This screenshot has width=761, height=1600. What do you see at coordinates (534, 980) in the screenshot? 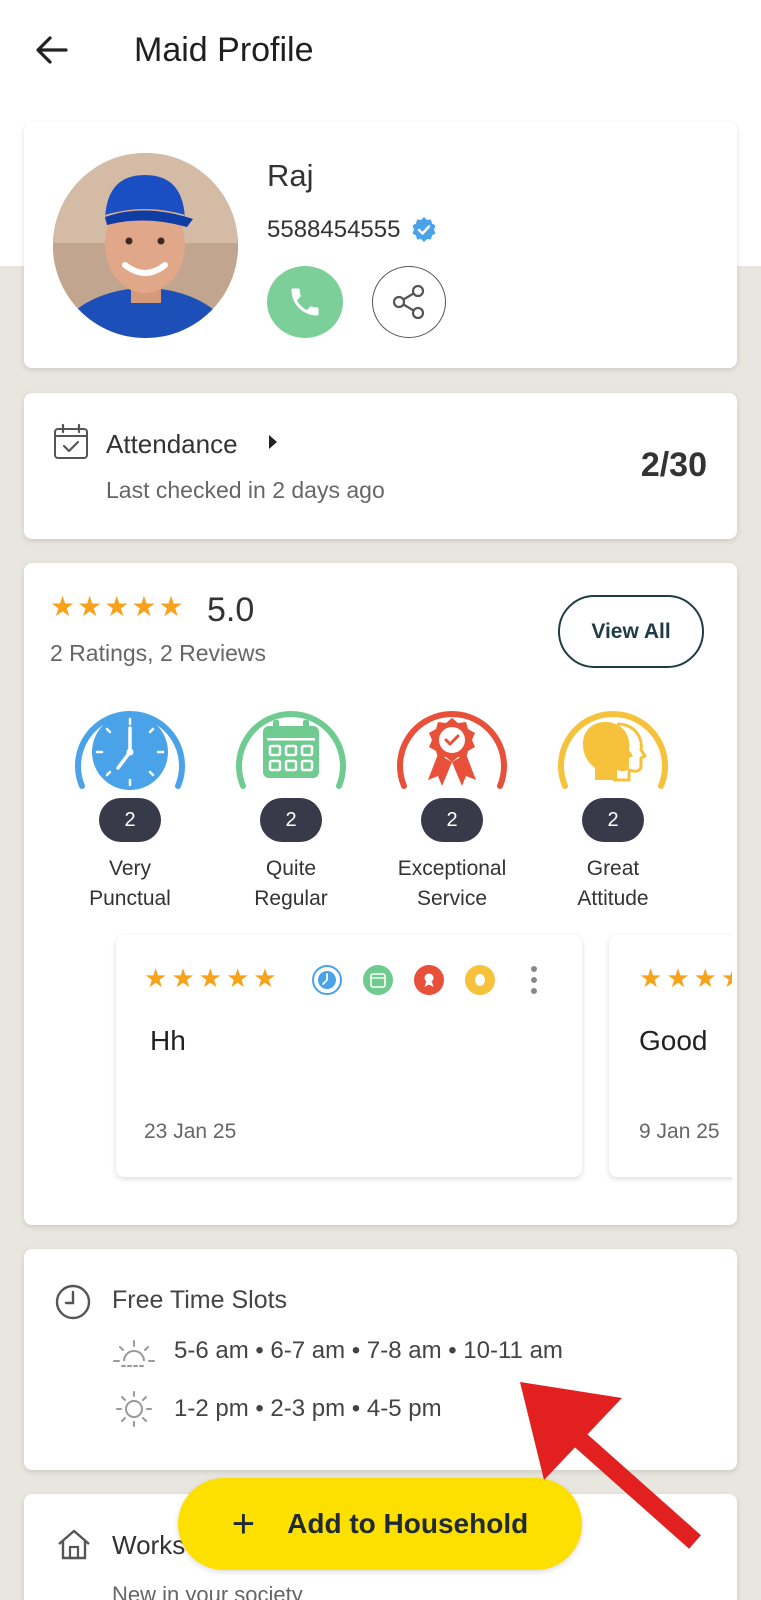
I see `more-options-icon` at bounding box center [534, 980].